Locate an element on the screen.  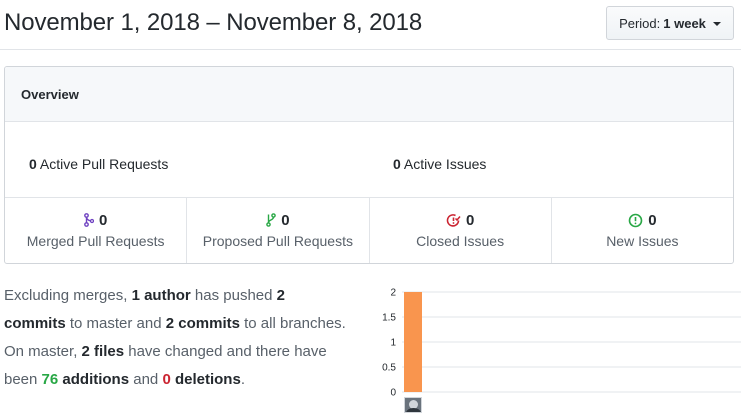
summary-text: to master and is located at coordinates (115, 323).